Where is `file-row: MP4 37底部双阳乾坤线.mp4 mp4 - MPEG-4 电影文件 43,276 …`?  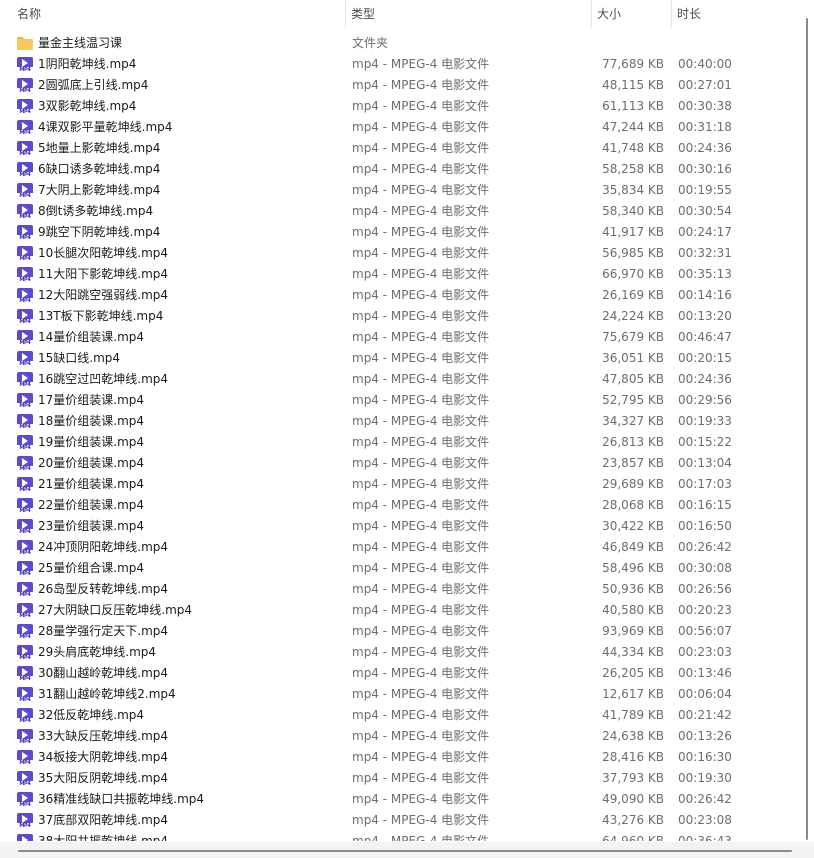 file-row: MP4 37底部双阳乾坤线.mp4 mp4 - MPEG-4 电影文件 43,276 … is located at coordinates (400, 820).